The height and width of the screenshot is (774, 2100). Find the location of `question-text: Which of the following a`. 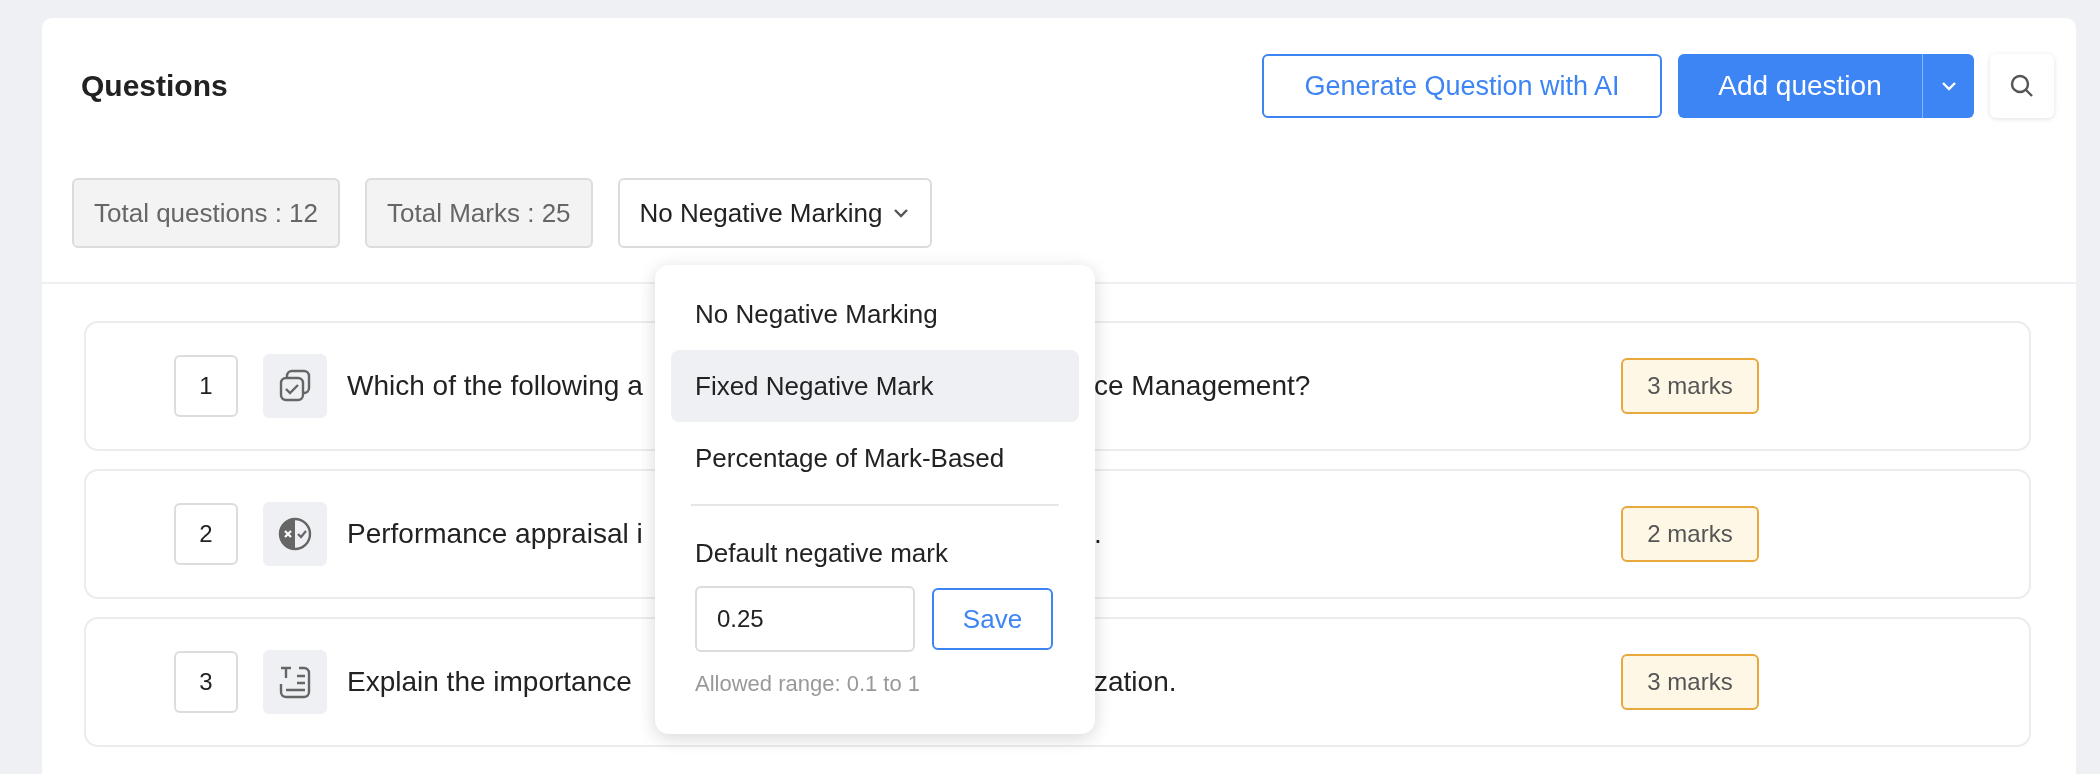

question-text: Which of the following a is located at coordinates (495, 386).